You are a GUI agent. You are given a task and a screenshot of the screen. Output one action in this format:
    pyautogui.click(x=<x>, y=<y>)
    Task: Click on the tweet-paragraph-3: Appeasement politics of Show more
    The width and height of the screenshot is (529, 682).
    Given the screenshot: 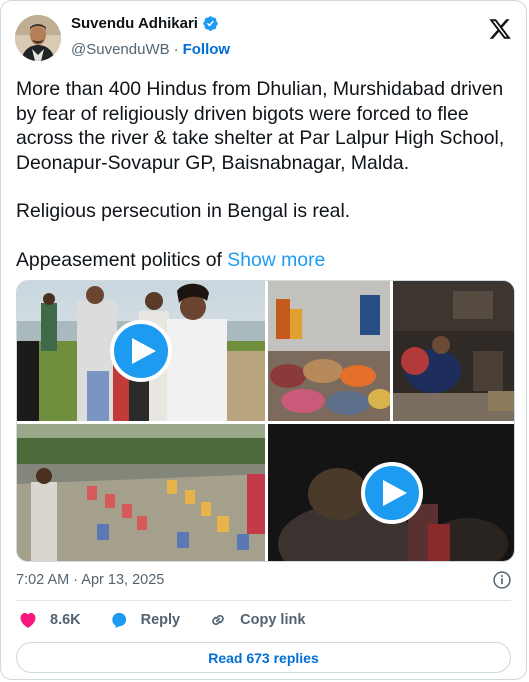 What is the action you would take?
    pyautogui.click(x=266, y=260)
    